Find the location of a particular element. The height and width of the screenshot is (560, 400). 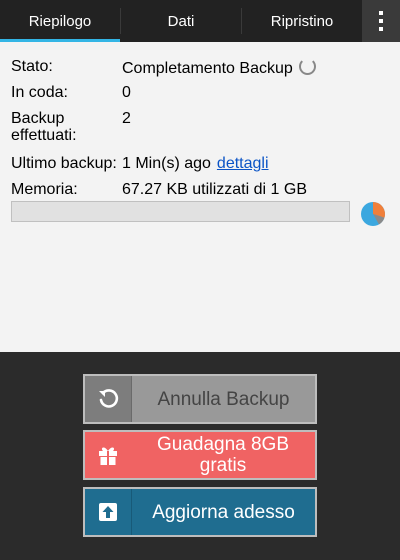

tab-ripristino: Ripristino is located at coordinates (302, 21).